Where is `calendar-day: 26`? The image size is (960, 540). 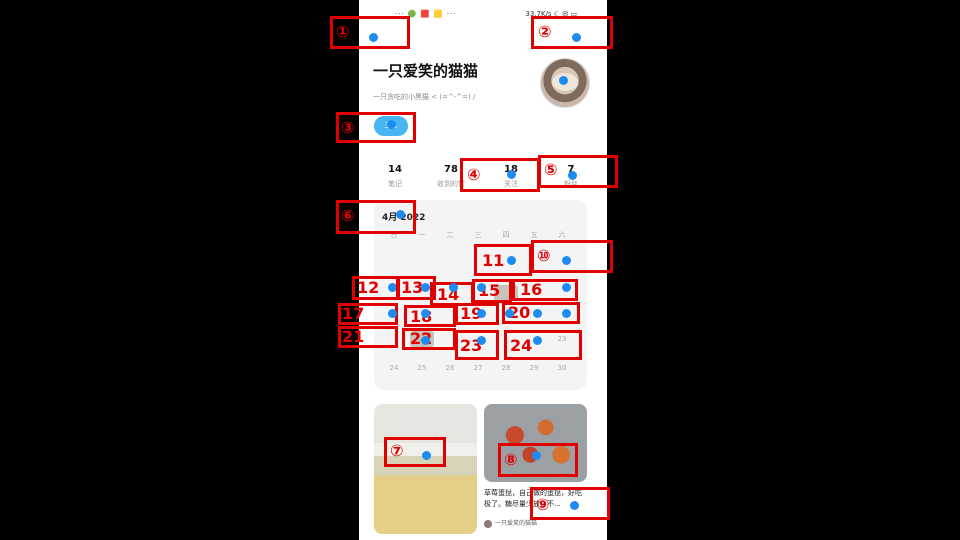 calendar-day: 26 is located at coordinates (450, 368).